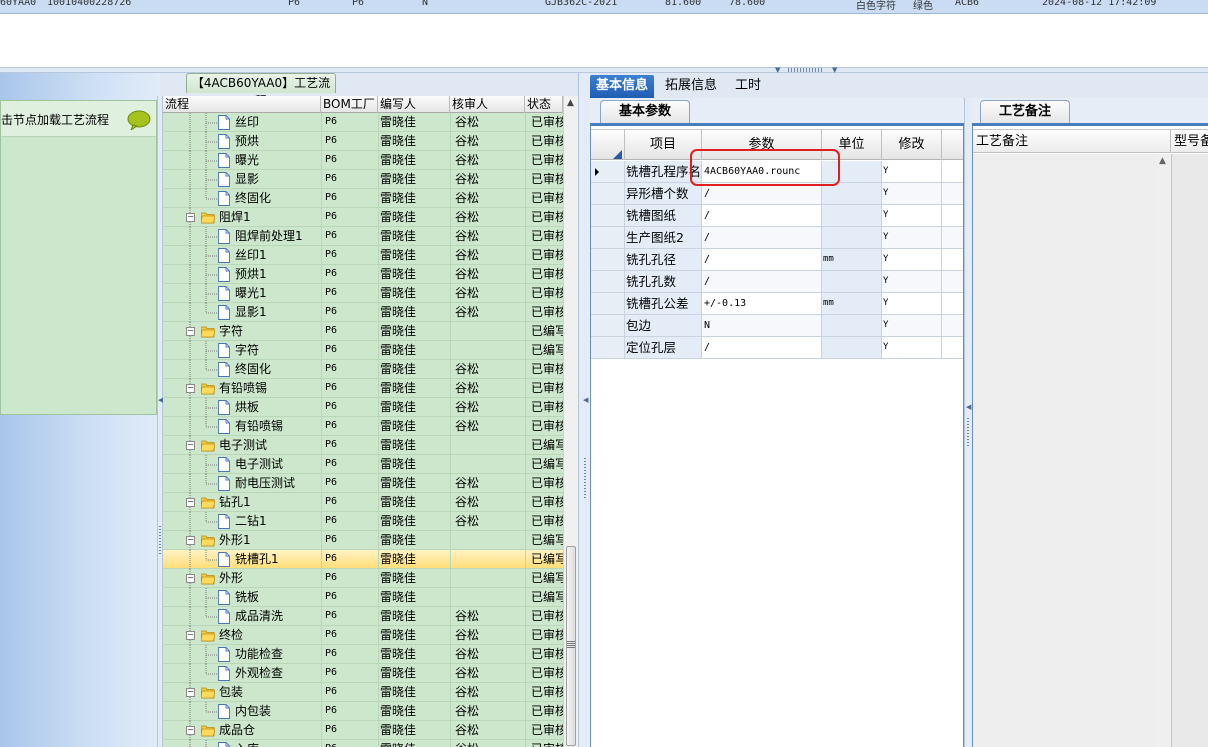 The height and width of the screenshot is (747, 1208). What do you see at coordinates (365, 730) in the screenshot?
I see `tree-row: − 成品仓 P6 雷晓佳 谷松 已审核` at bounding box center [365, 730].